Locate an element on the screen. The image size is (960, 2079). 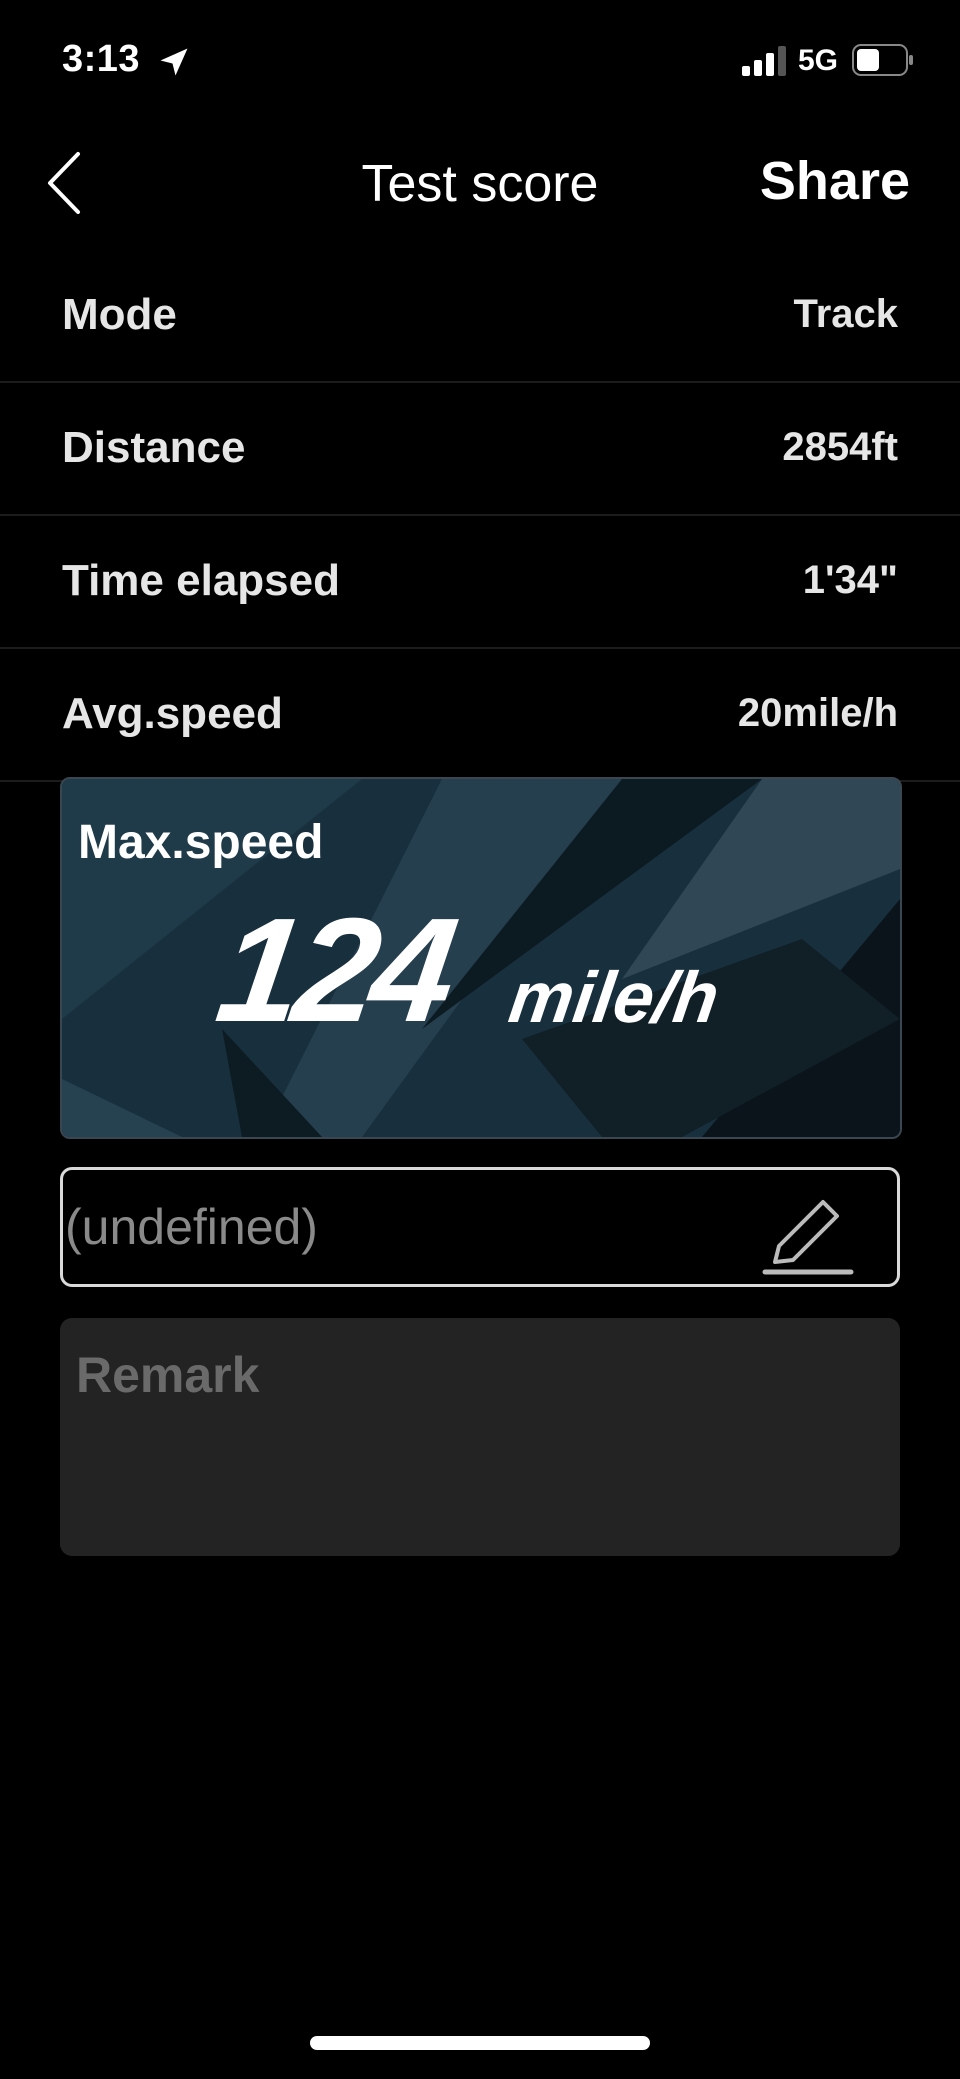
status-bar: 3:13 5G is located at coordinates (480, 60).